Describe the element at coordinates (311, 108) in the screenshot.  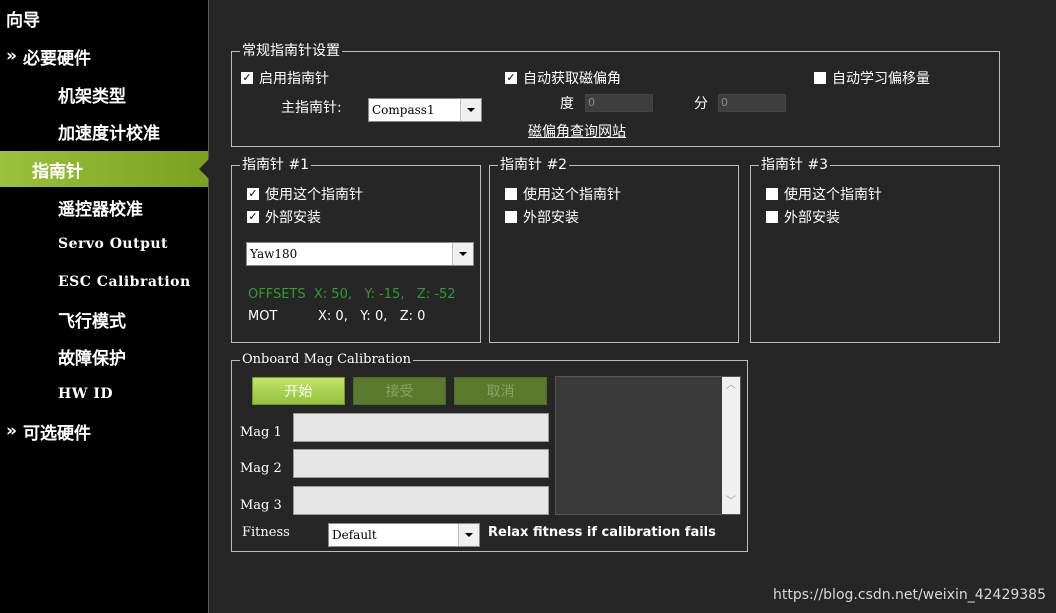
I see `primary-compass-label: 主指南针:` at that location.